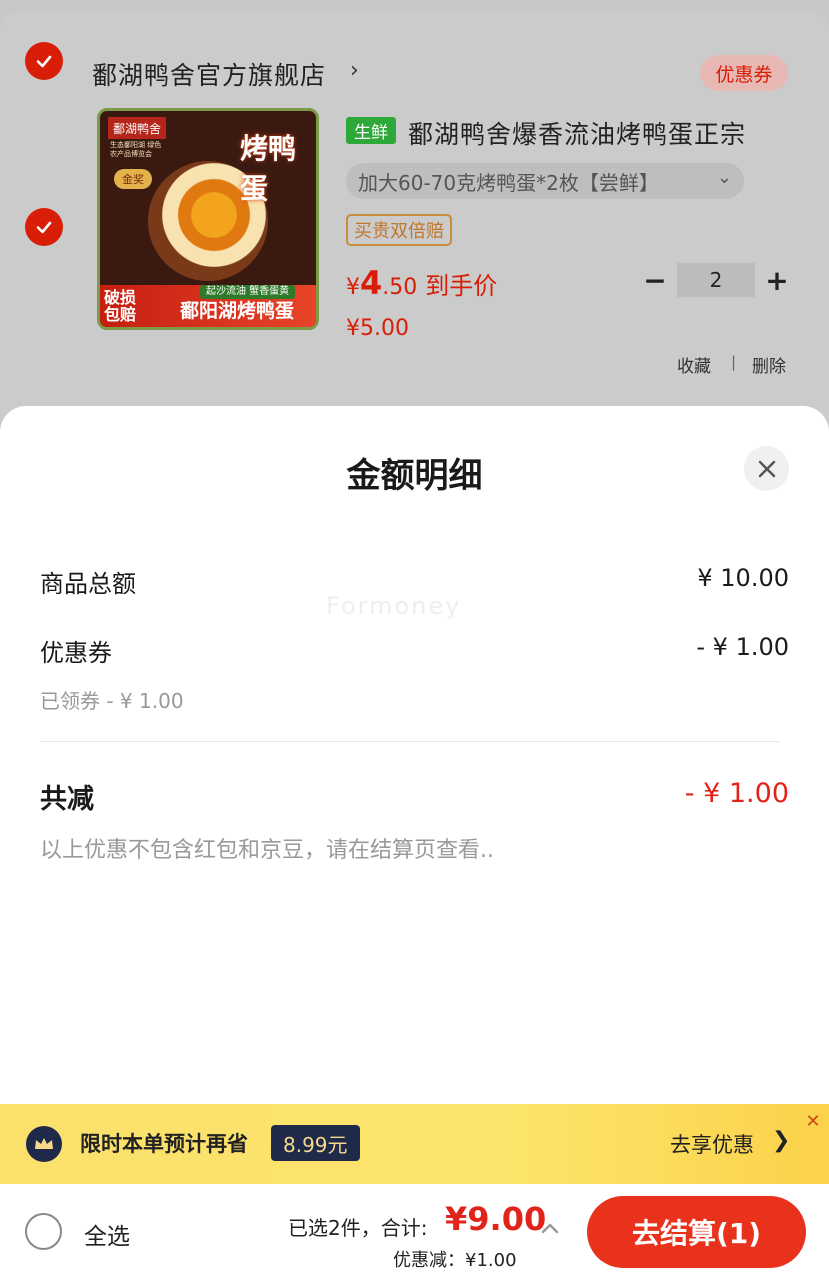  I want to click on chevron-down-icon: ⌄, so click(724, 177).